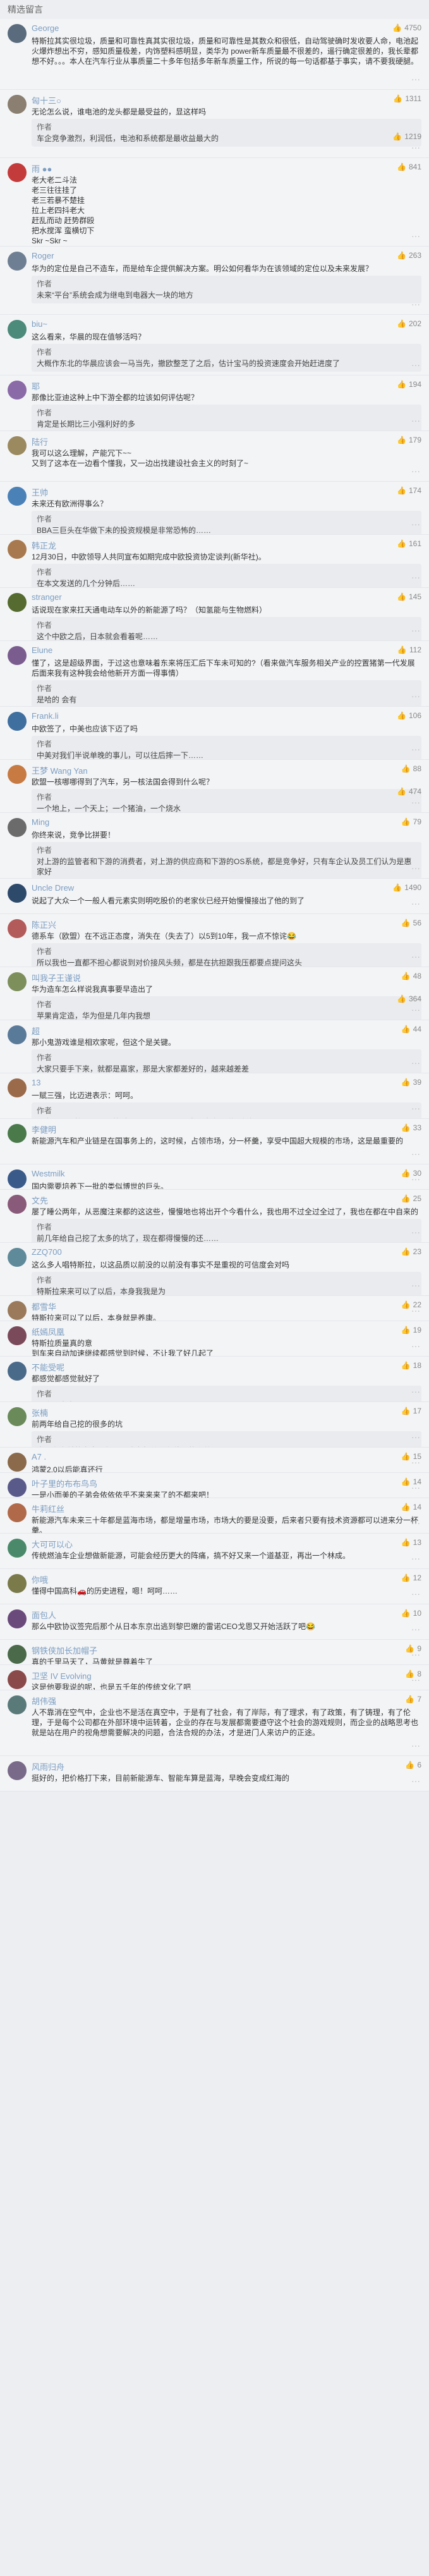 This screenshot has width=429, height=2576. What do you see at coordinates (44, 545) in the screenshot?
I see `comment-author: 韩正龙` at bounding box center [44, 545].